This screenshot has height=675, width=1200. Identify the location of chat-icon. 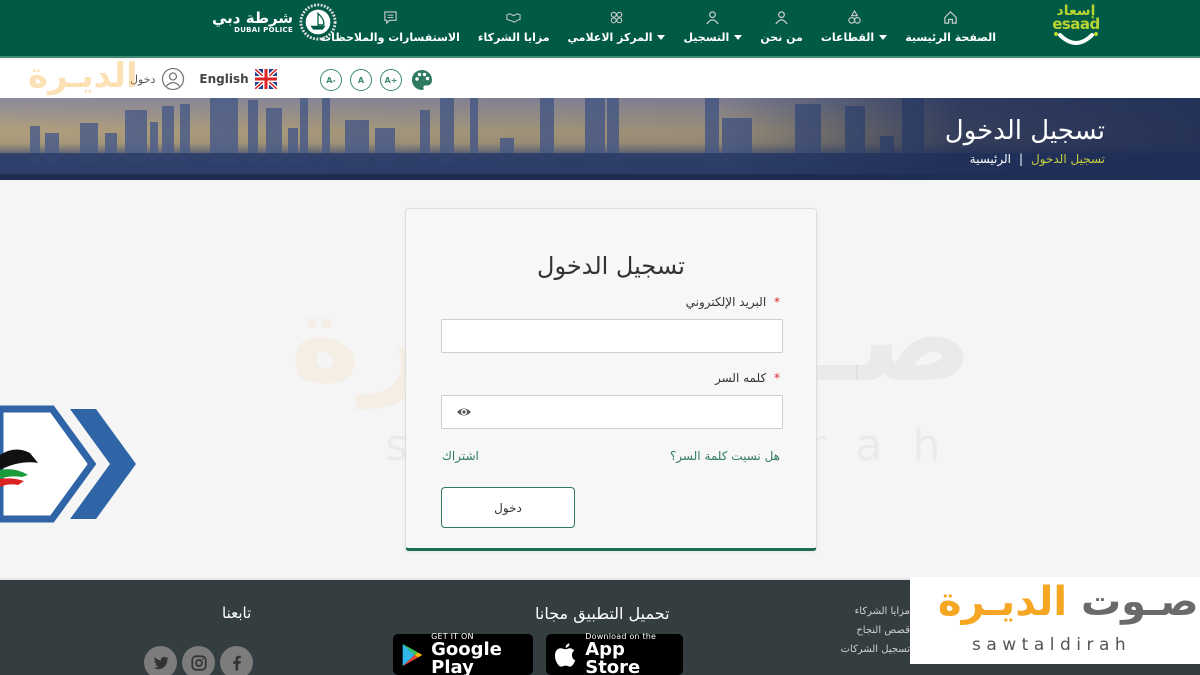
(390, 17).